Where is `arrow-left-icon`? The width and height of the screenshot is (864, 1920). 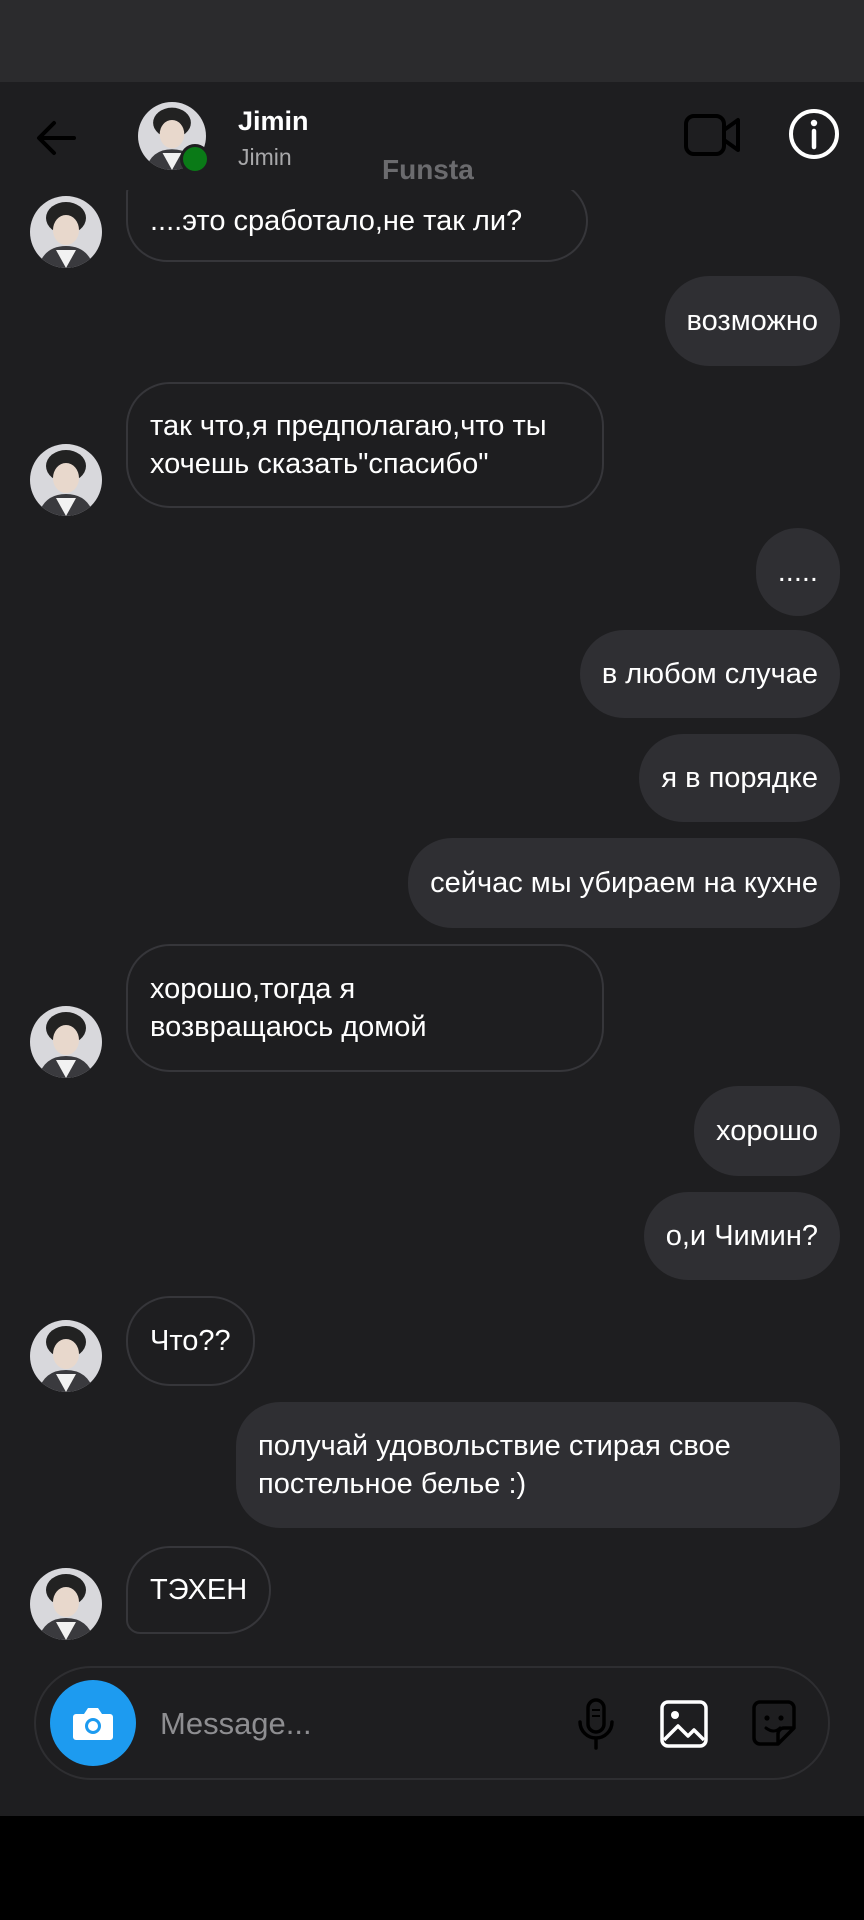
arrow-left-icon is located at coordinates (56, 138).